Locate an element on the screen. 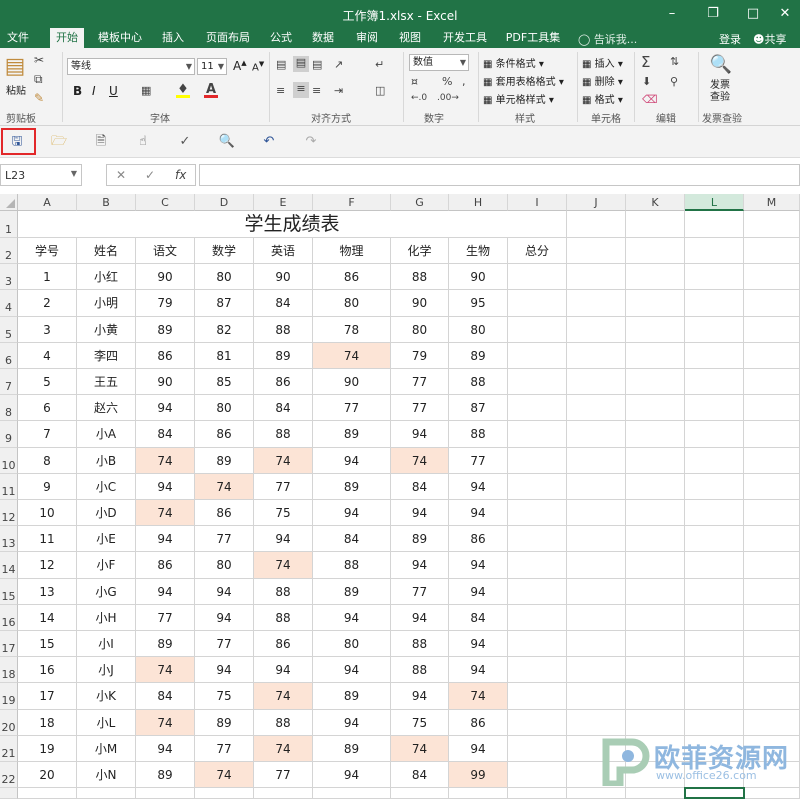 Image resolution: width=800 pixels, height=799 pixels. fill-icon: ⬇ is located at coordinates (646, 81).